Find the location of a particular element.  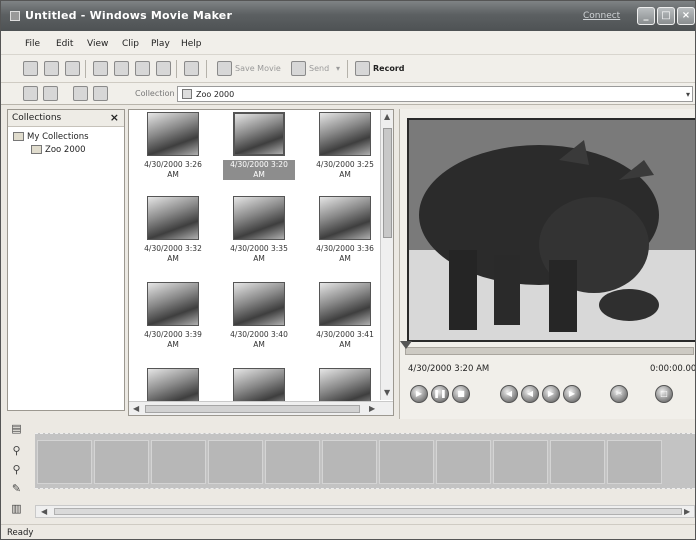

clip-label-selected: 4/30/2000 3:20 AM is located at coordinates (259, 170).